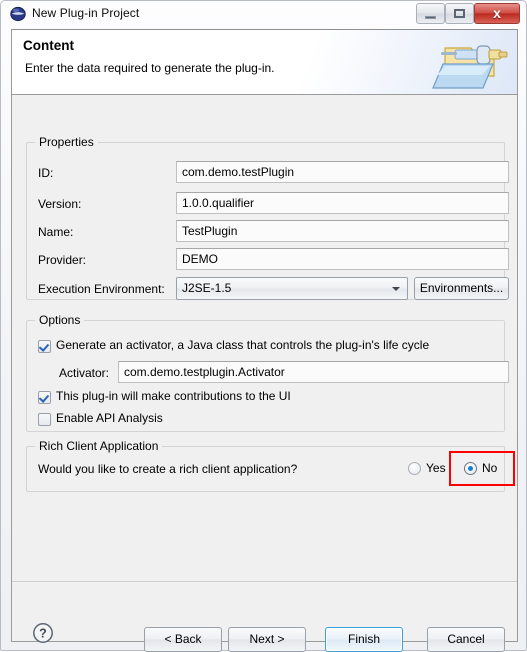 The height and width of the screenshot is (652, 527). I want to click on minimize-icon, so click(430, 17).